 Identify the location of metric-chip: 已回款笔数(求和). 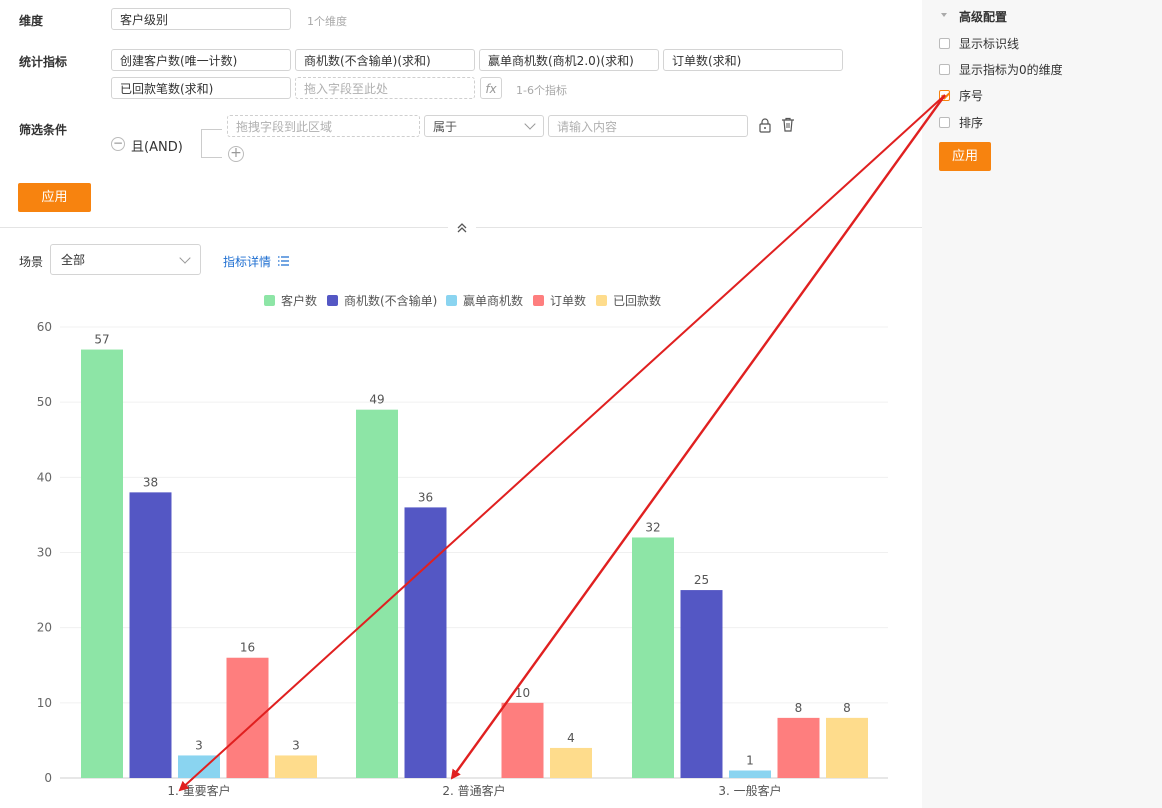
(201, 88).